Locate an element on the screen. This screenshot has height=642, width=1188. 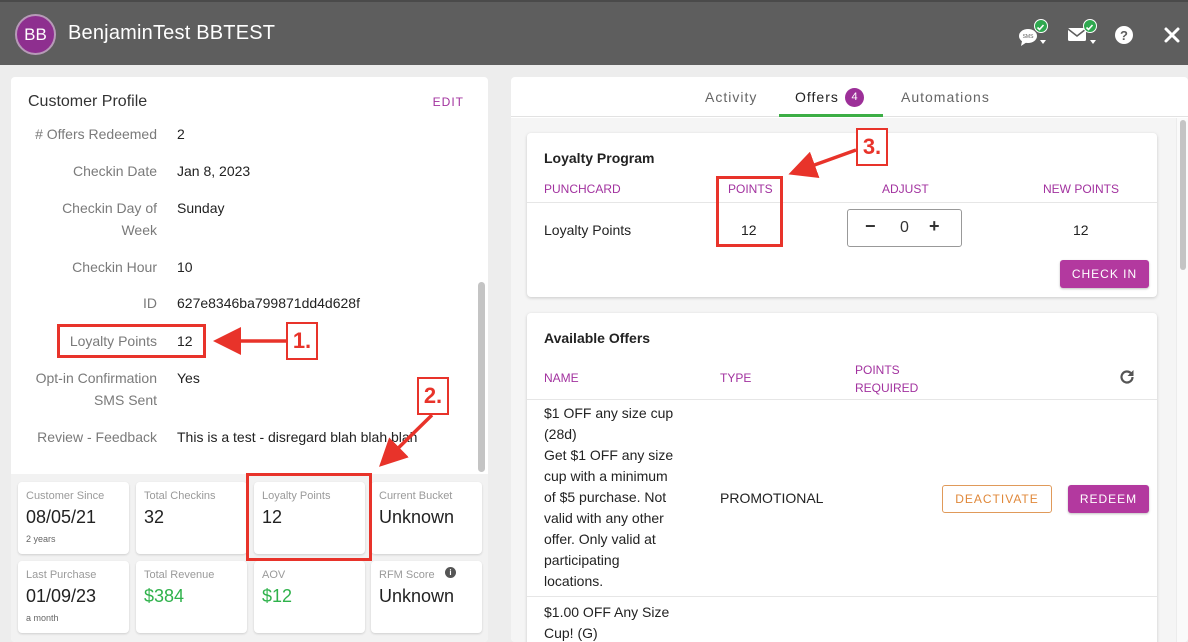
redeem-button: REDEEM is located at coordinates (1108, 499).